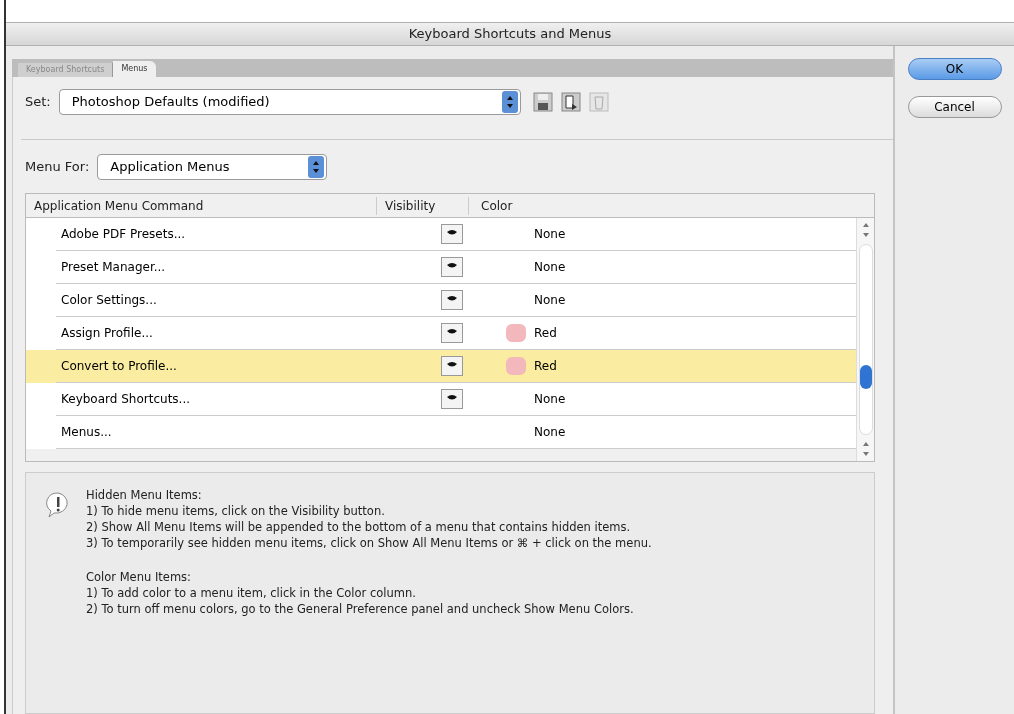 This screenshot has height=714, width=1014. I want to click on save-icon, so click(542, 102).